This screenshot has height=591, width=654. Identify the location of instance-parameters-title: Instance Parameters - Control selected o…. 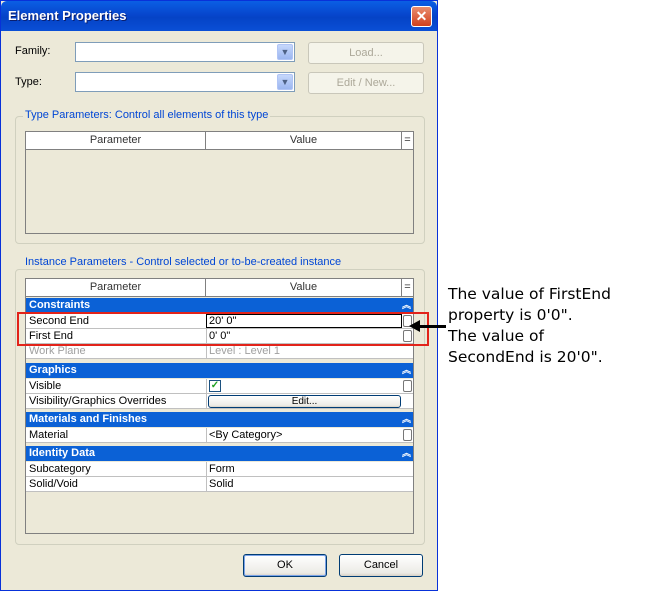
(183, 262).